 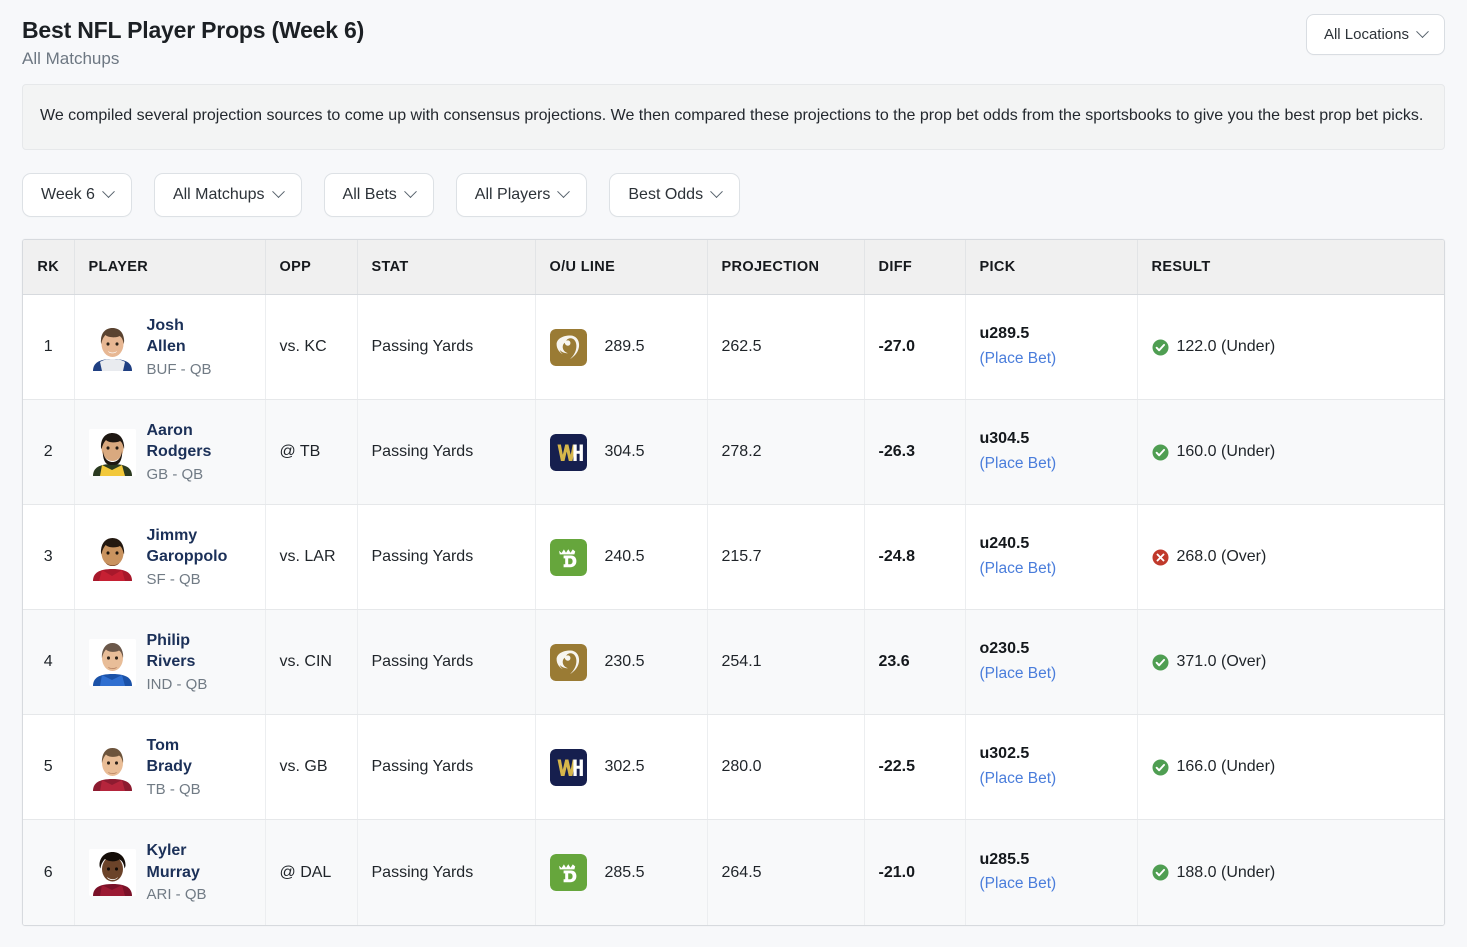 I want to click on column-header-rk: RK, so click(x=49, y=267).